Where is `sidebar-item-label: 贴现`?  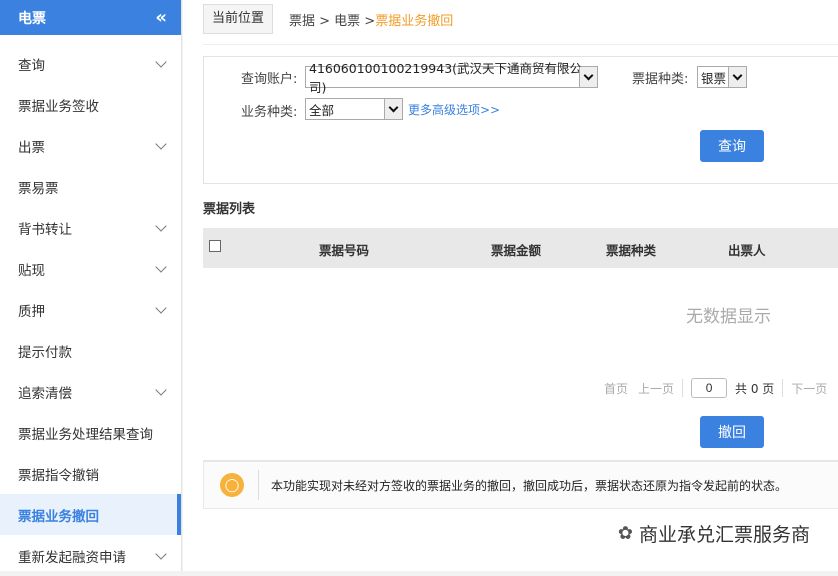 sidebar-item-label: 贴现 is located at coordinates (31, 270).